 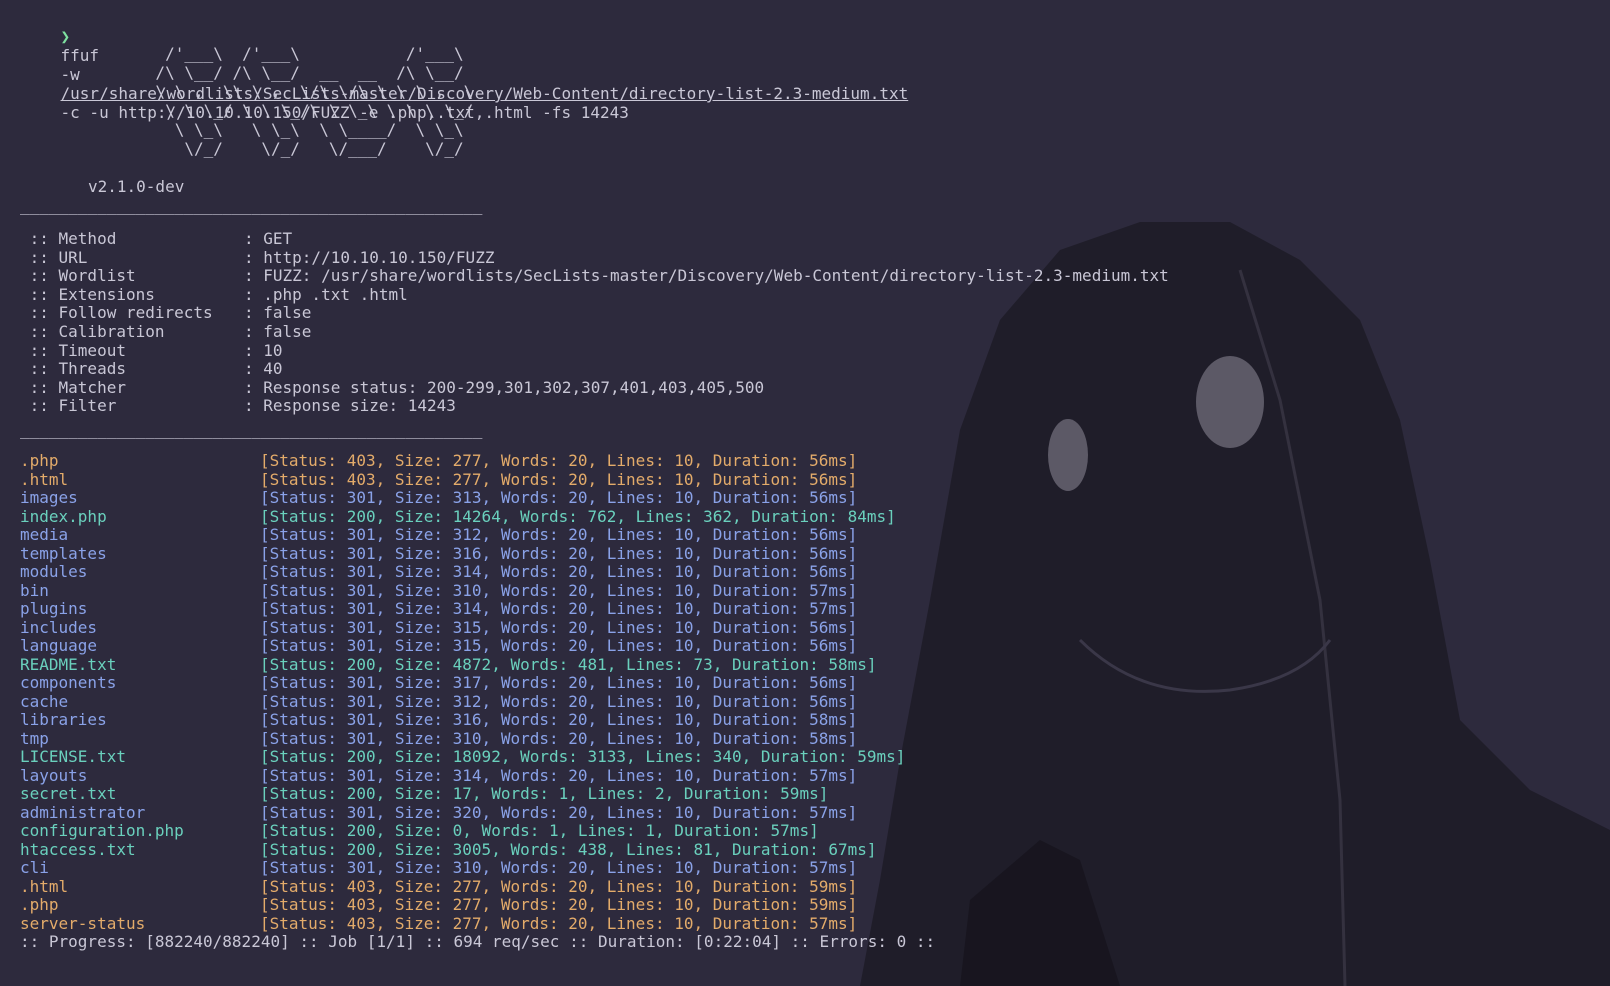 I want to click on result-path: layouts, so click(x=54, y=775).